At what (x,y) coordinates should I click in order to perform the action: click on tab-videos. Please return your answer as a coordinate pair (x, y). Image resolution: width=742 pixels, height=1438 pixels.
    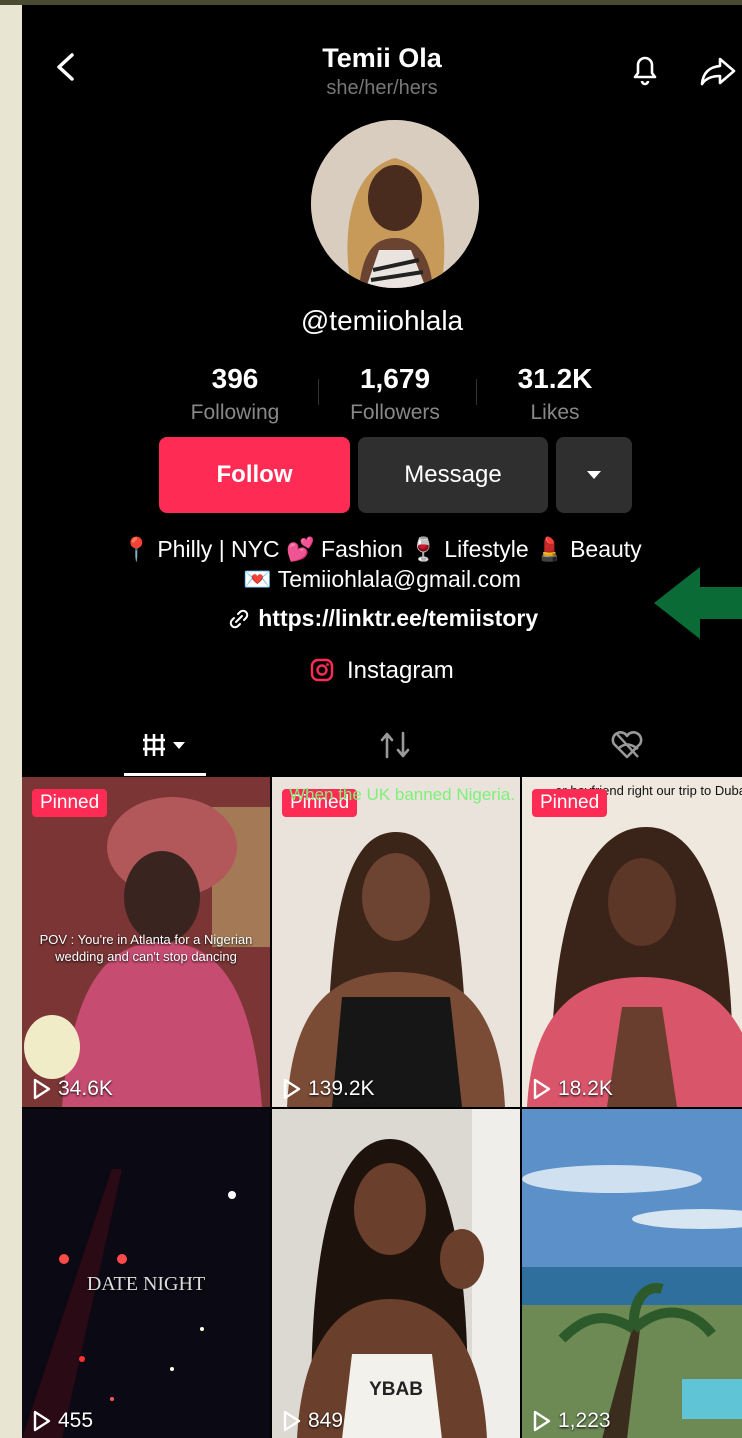
    Looking at the image, I should click on (165, 745).